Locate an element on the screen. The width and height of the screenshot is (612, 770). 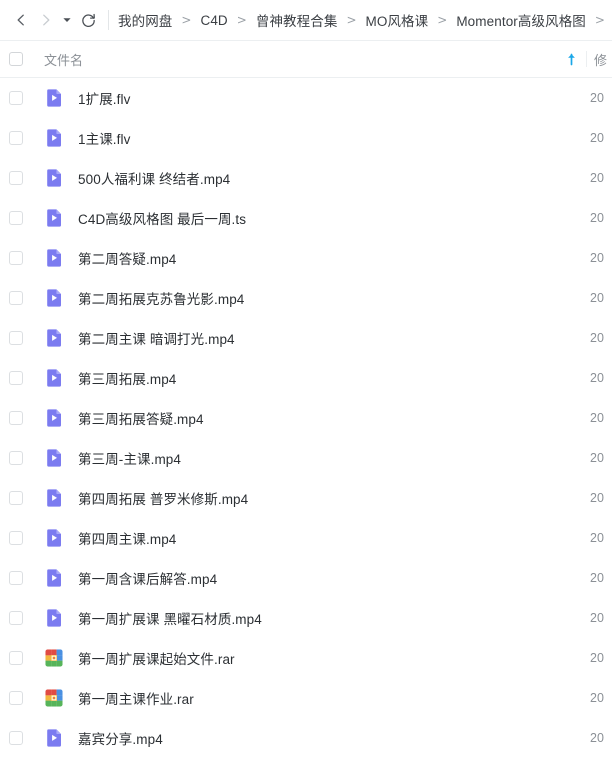
breadcrumb-item-3: MO风格课 is located at coordinates (397, 20).